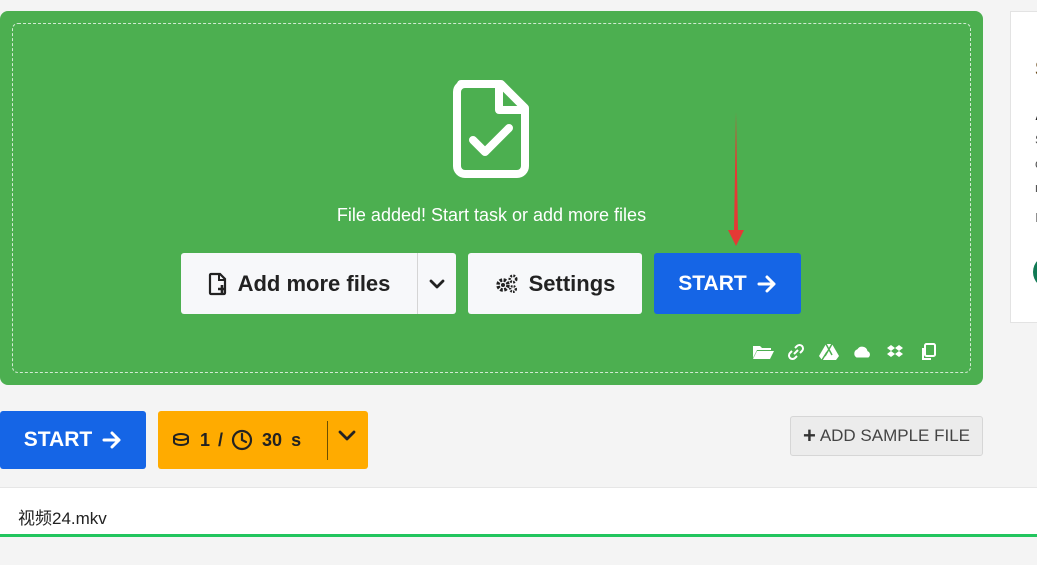 The height and width of the screenshot is (565, 1037). Describe the element at coordinates (181, 440) in the screenshot. I see `coins-icon` at that location.